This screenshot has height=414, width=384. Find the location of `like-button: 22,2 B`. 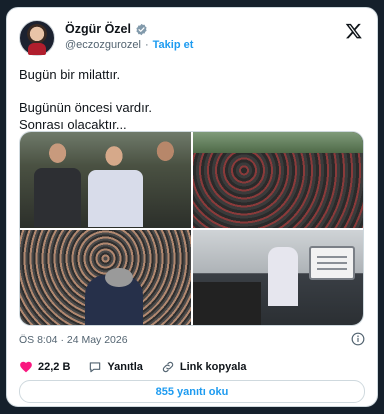

like-button: 22,2 B is located at coordinates (44, 367).